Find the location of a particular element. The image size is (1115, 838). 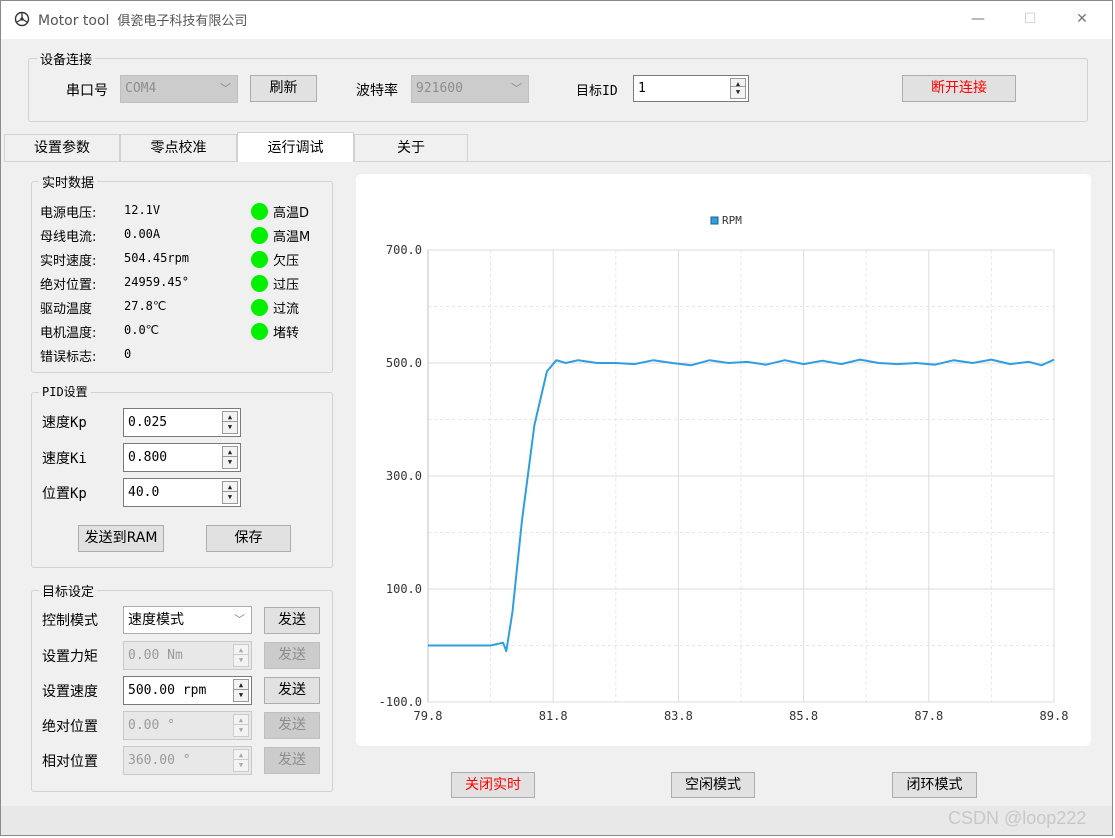

y-tick-label: 700.0 is located at coordinates (404, 250).